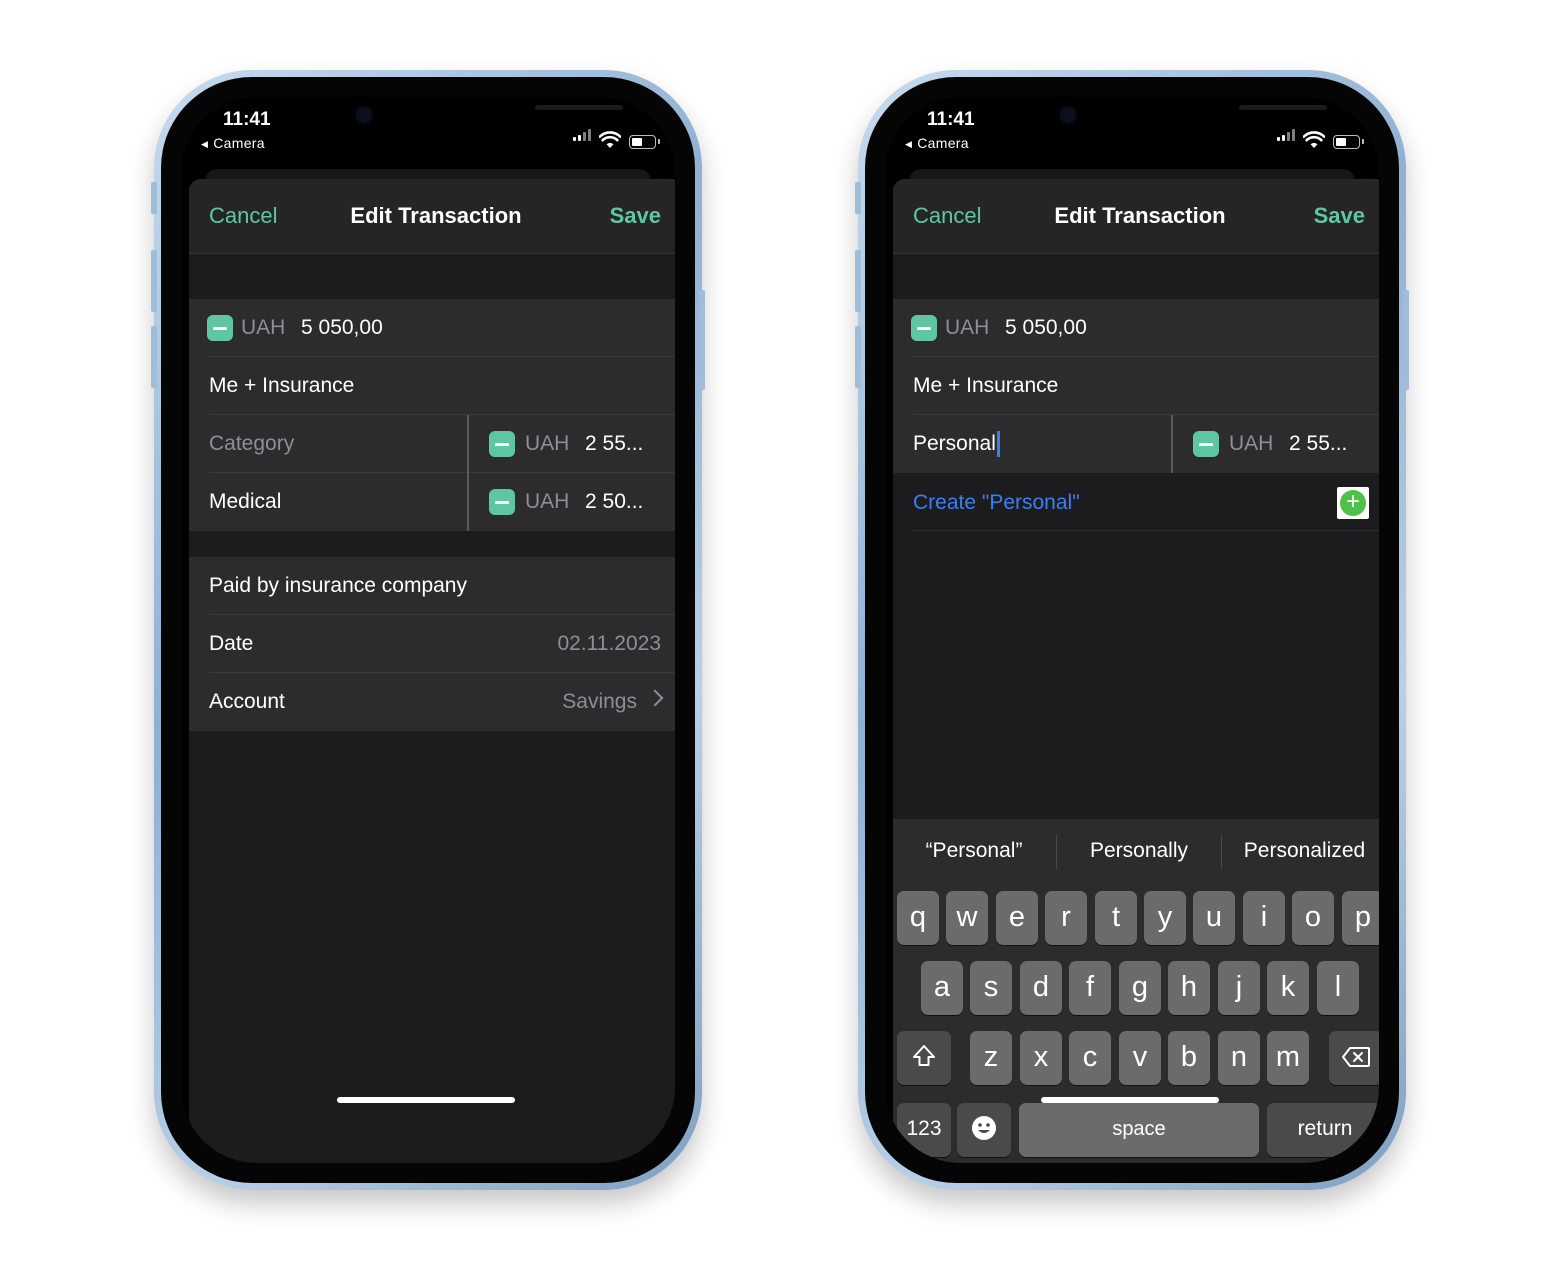  What do you see at coordinates (1041, 1058) in the screenshot?
I see `key-x: x` at bounding box center [1041, 1058].